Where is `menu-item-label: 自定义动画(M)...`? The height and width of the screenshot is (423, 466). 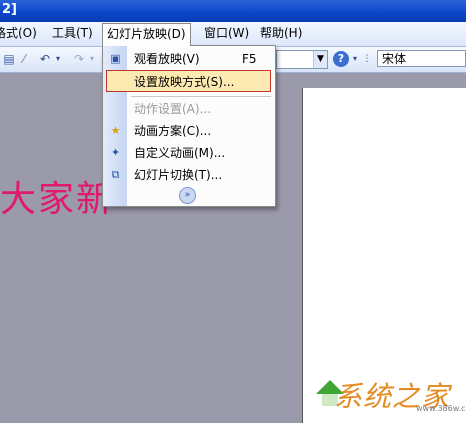 menu-item-label: 自定义动画(M)... is located at coordinates (180, 153).